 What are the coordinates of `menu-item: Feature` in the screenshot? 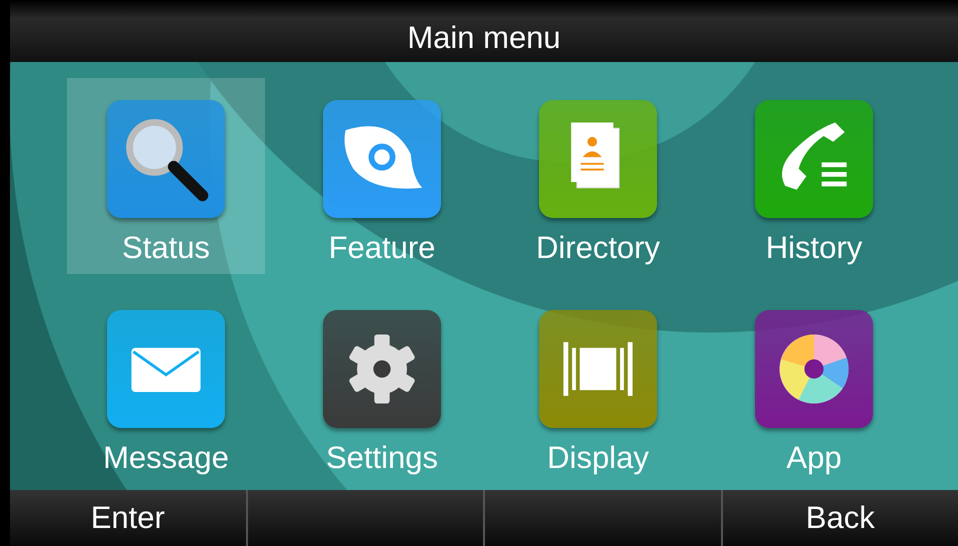 It's located at (382, 176).